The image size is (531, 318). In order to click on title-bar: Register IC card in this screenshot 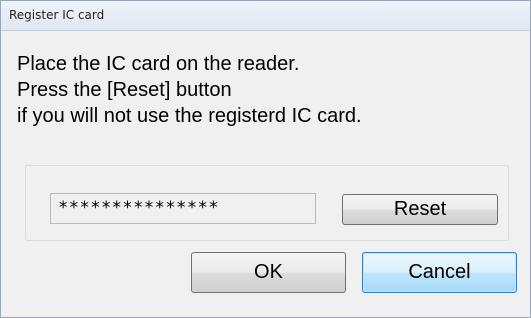, I will do `click(265, 16)`.